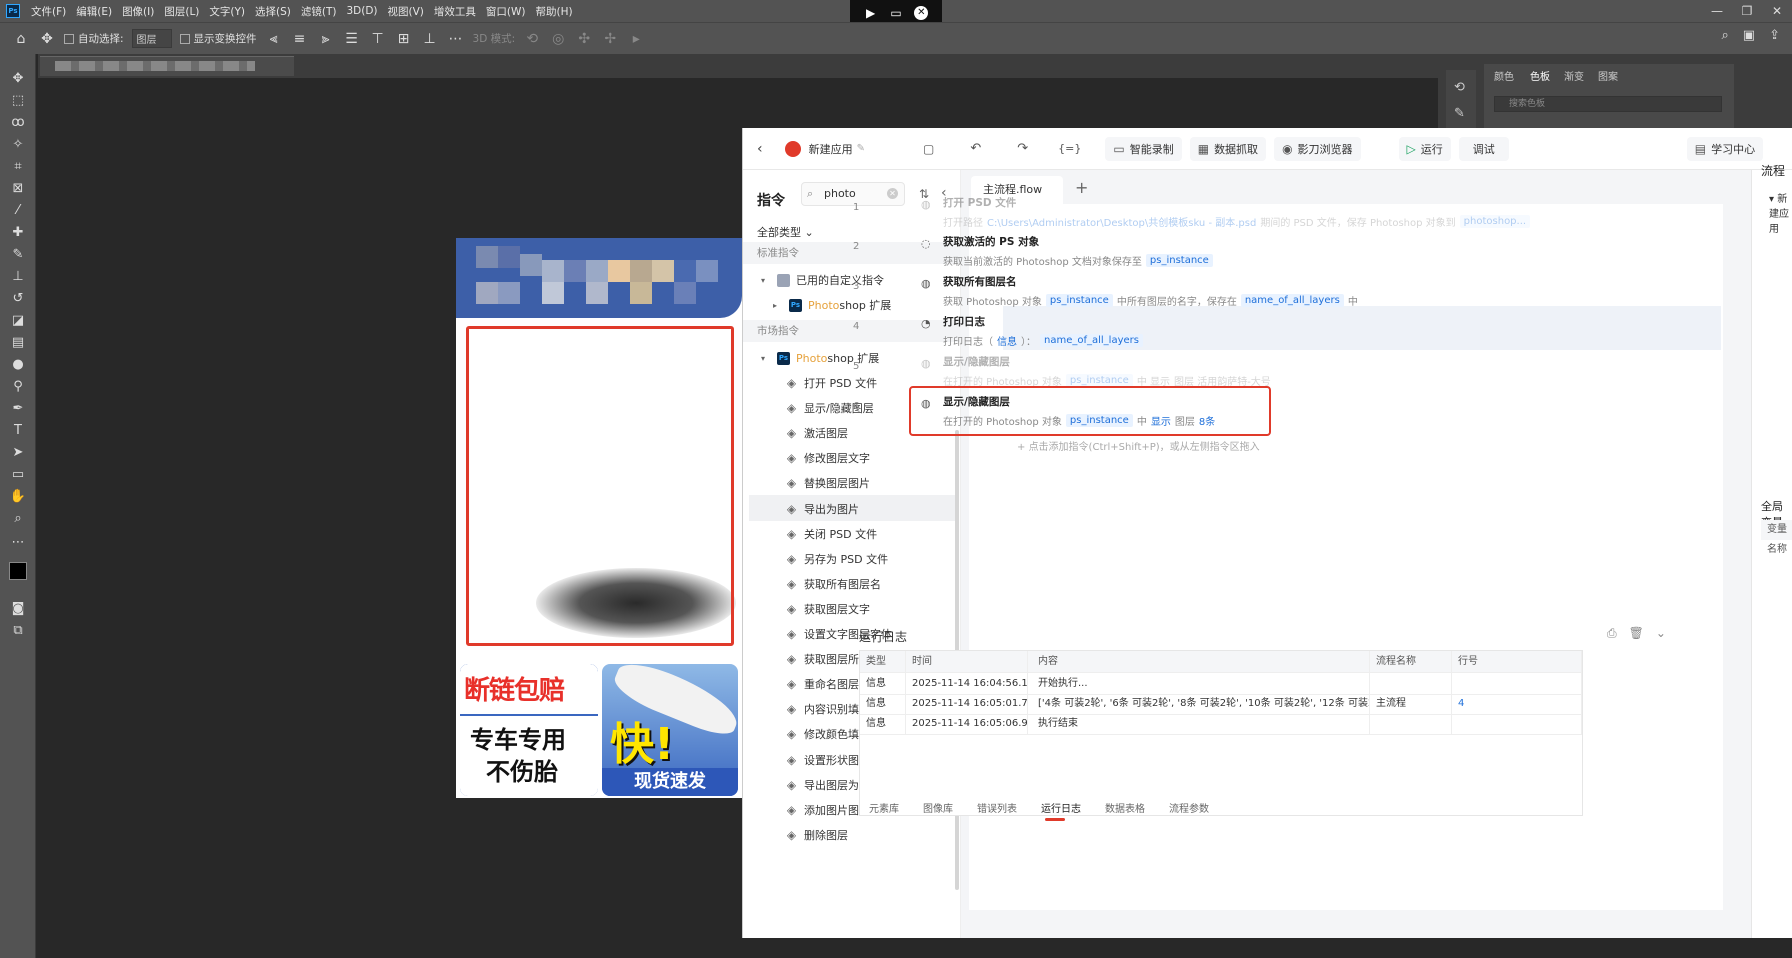 The width and height of the screenshot is (1792, 958). I want to click on auto-select-dropdown: 图层, so click(151, 38).